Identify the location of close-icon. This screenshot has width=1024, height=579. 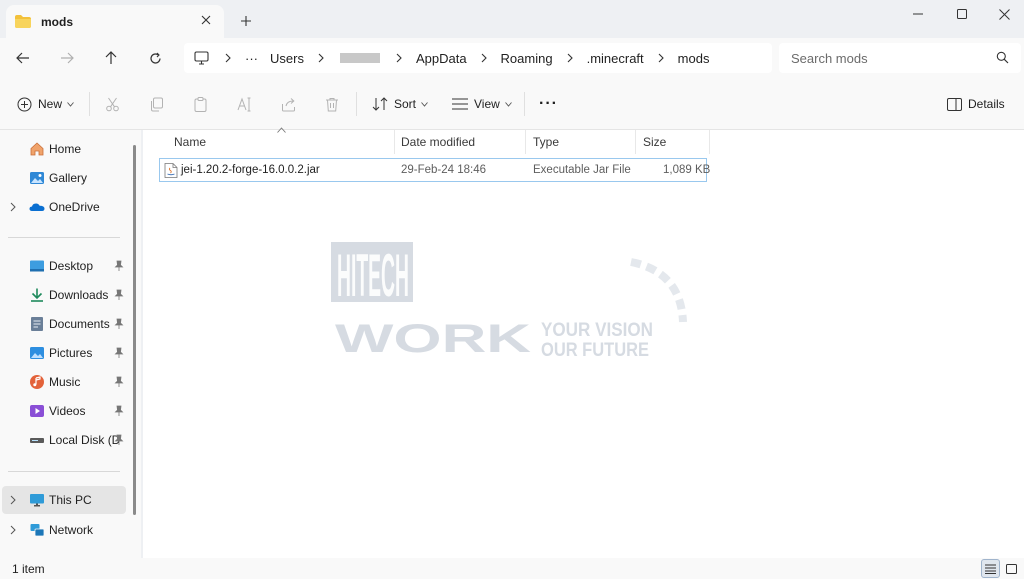
(206, 20).